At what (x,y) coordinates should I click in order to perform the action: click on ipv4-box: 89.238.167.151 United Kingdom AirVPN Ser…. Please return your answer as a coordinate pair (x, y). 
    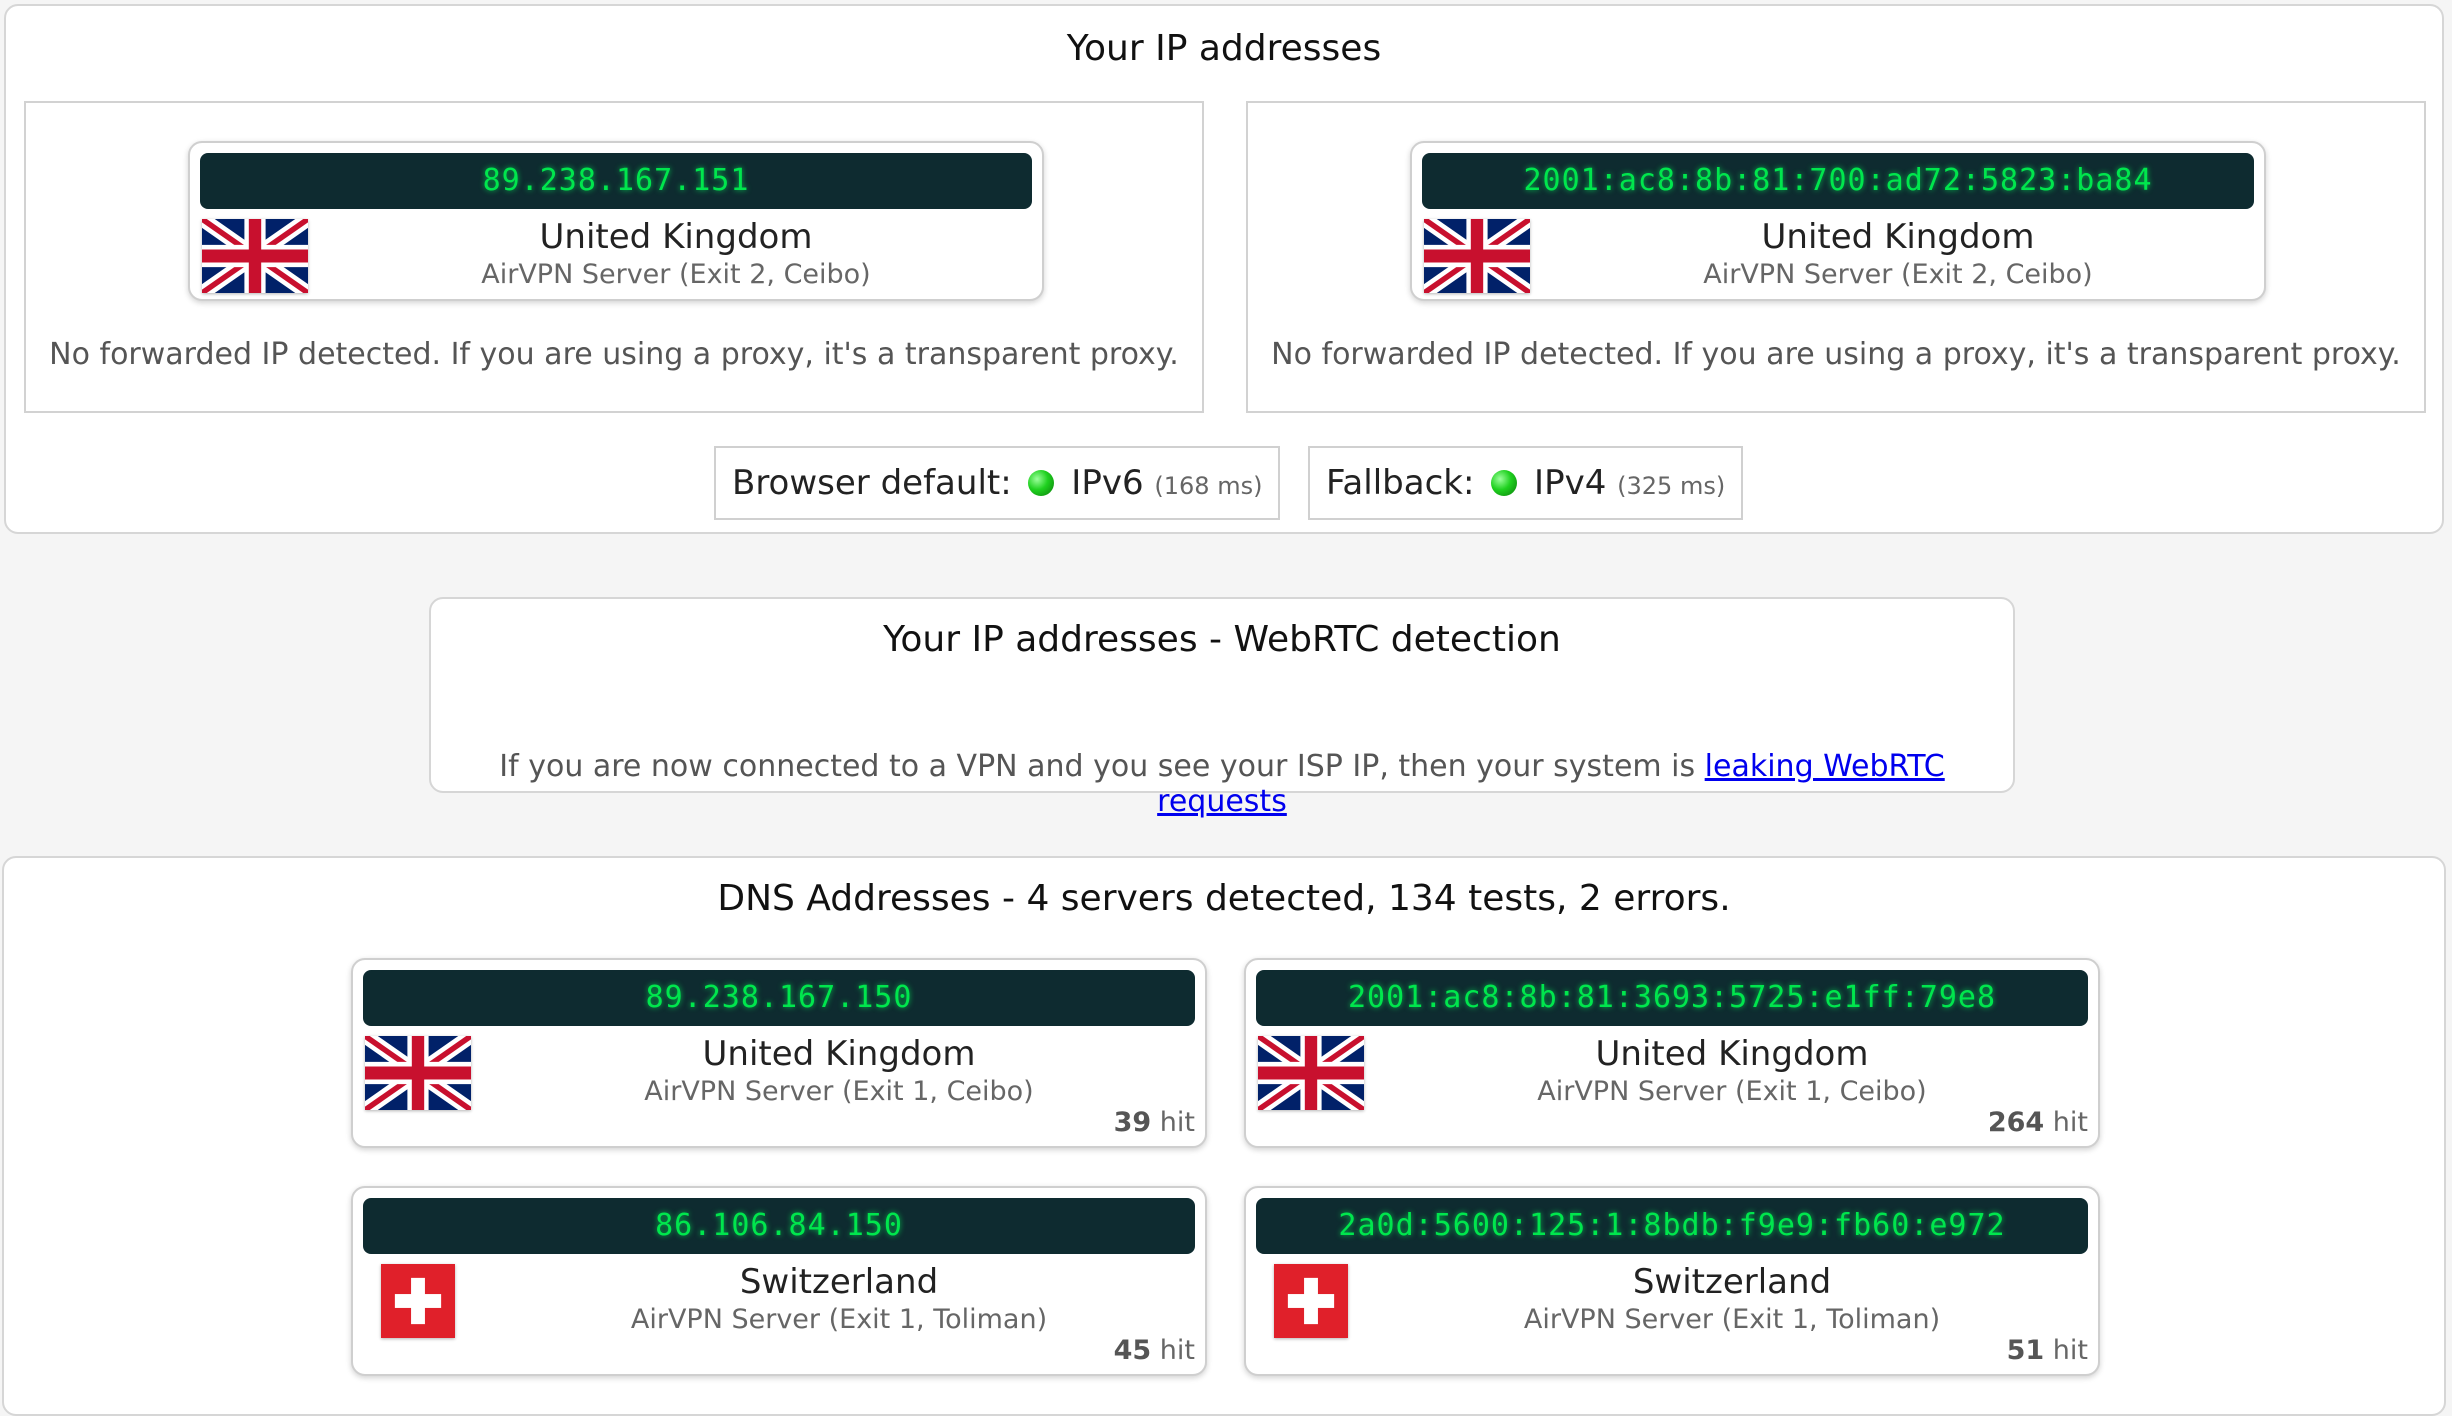
    Looking at the image, I should click on (614, 257).